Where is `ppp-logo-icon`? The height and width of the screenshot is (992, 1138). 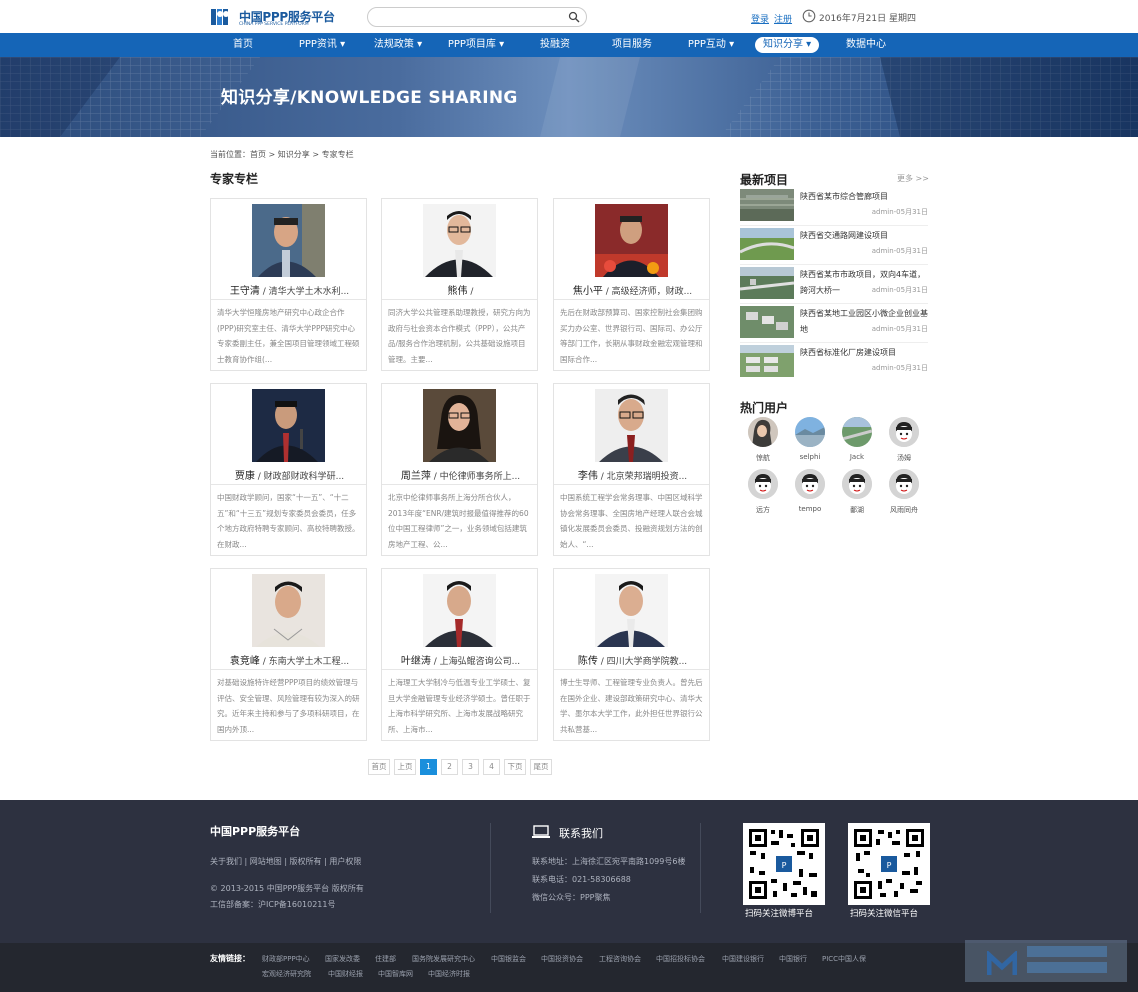
ppp-logo-icon is located at coordinates (220, 17).